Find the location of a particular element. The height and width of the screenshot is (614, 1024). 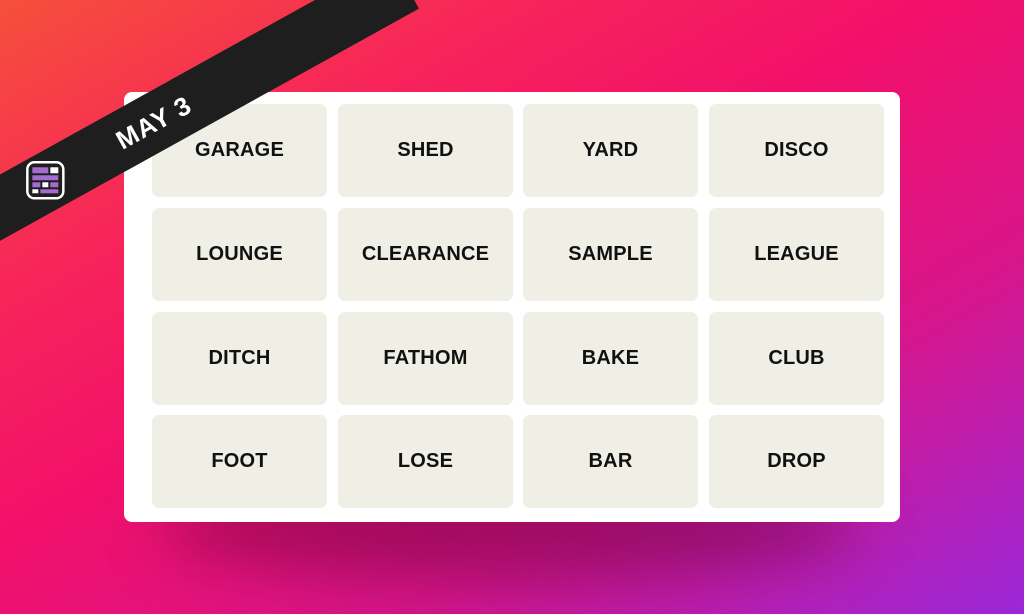

word-tile: LOUNGE is located at coordinates (239, 254).